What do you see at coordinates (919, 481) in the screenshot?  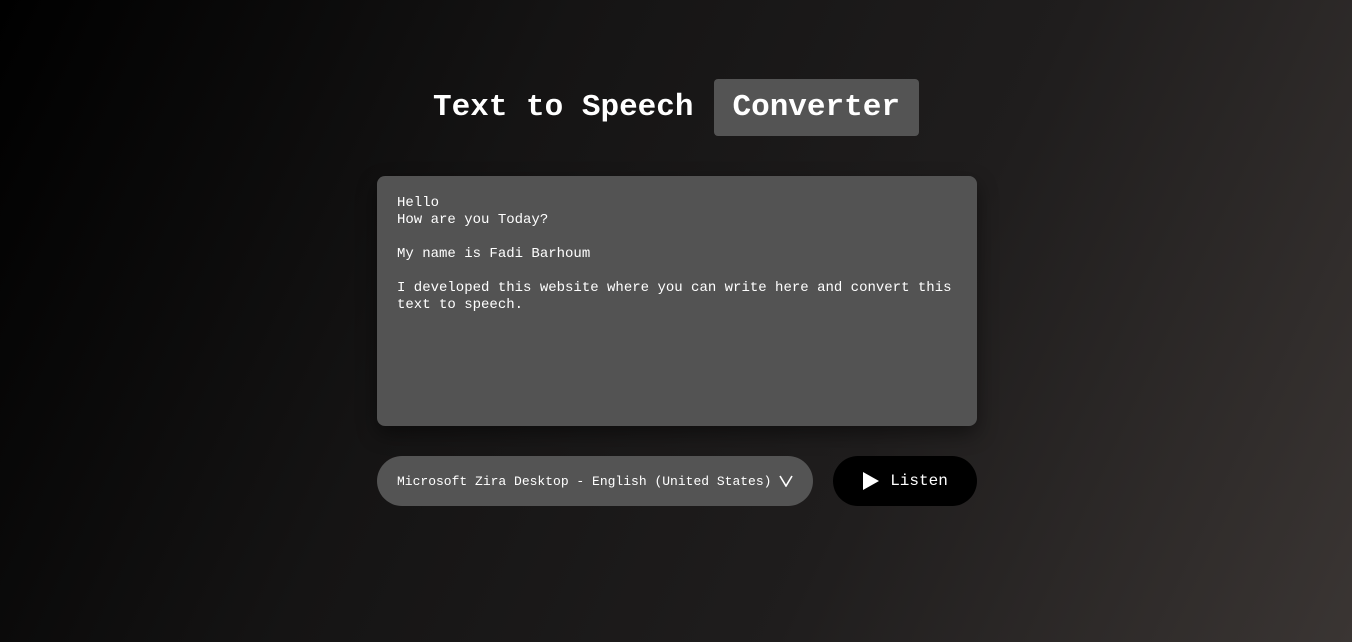 I see `listen-button-label: Listen` at bounding box center [919, 481].